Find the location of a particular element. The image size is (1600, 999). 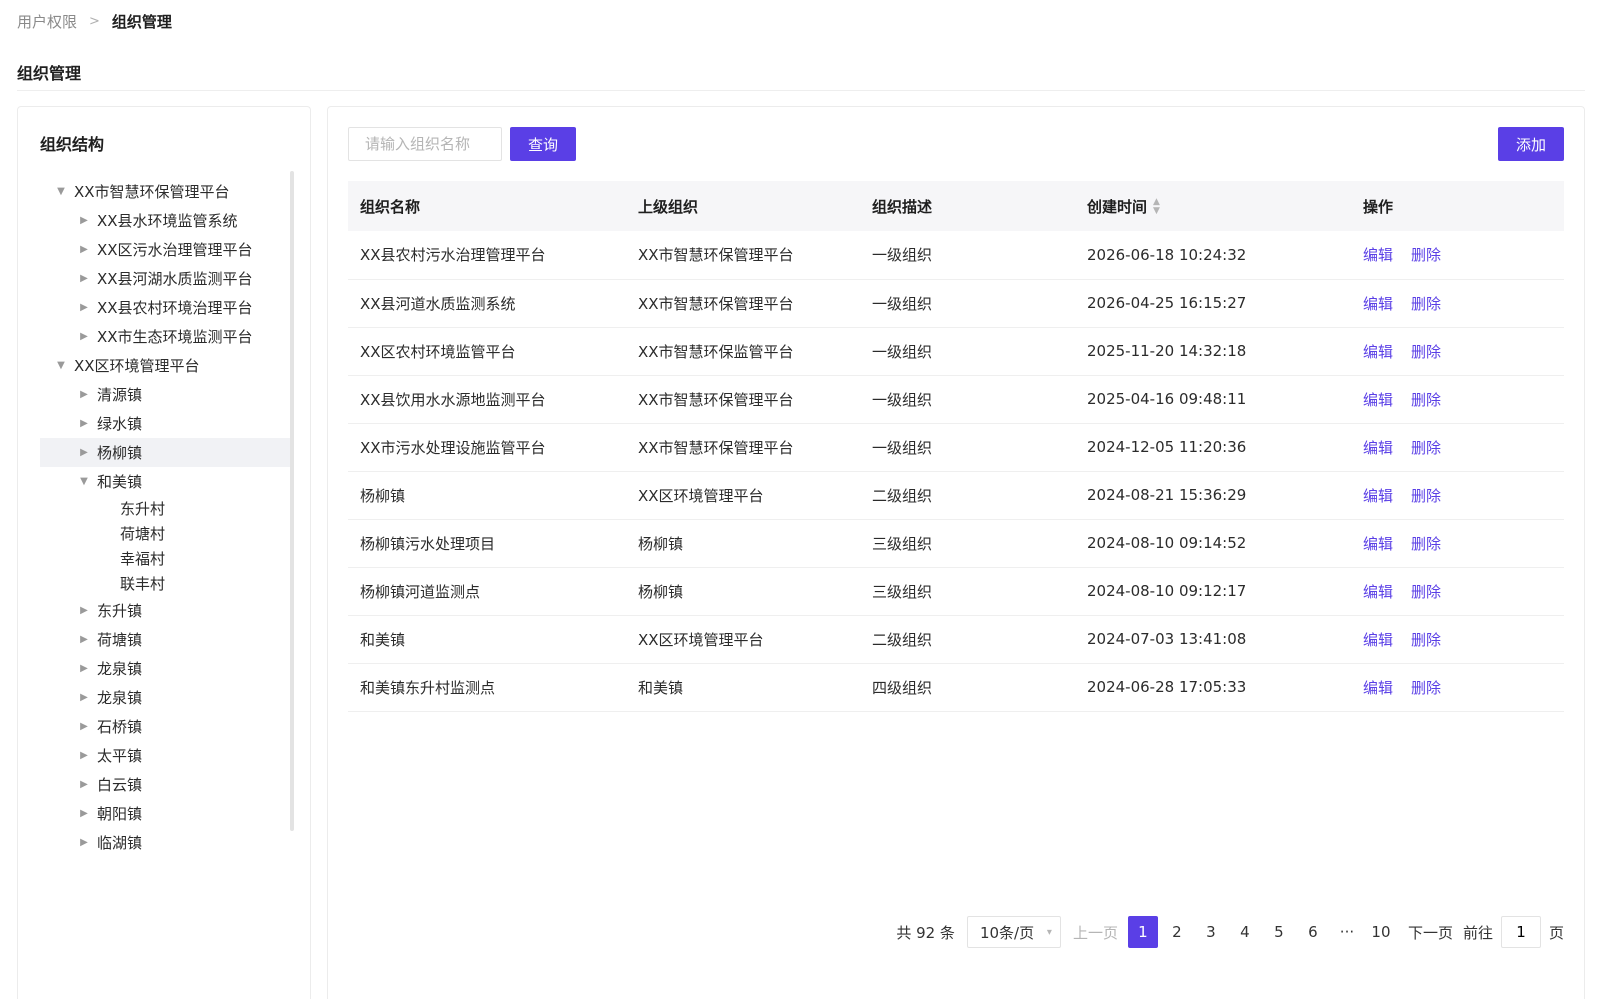

cell-created: 2026-04-25 16:15:27 is located at coordinates (1213, 303).